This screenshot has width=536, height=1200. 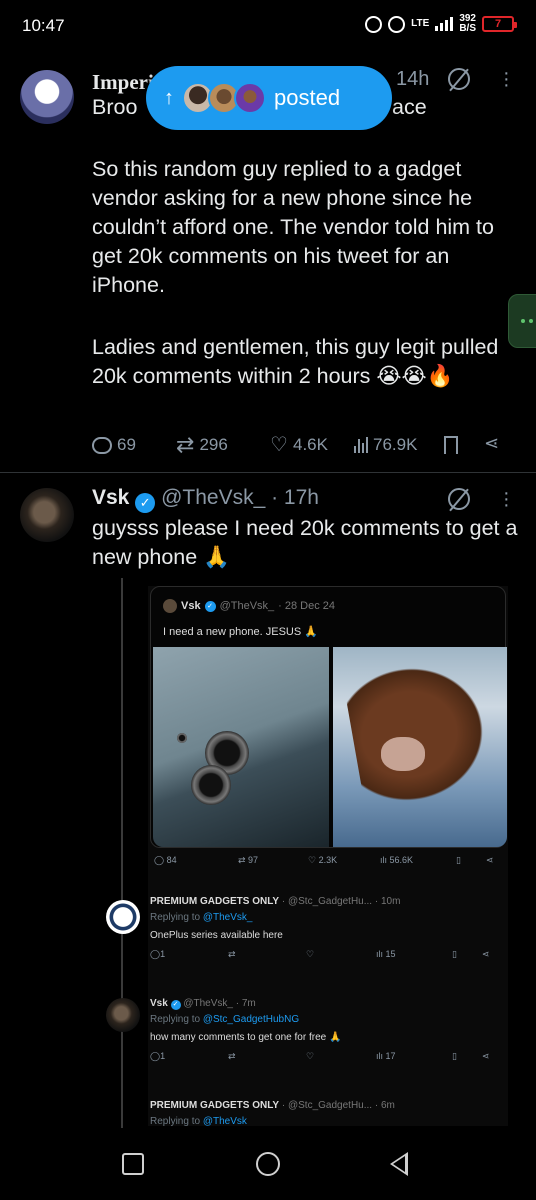 What do you see at coordinates (522, 321) in the screenshot?
I see `floating-side-button` at bounding box center [522, 321].